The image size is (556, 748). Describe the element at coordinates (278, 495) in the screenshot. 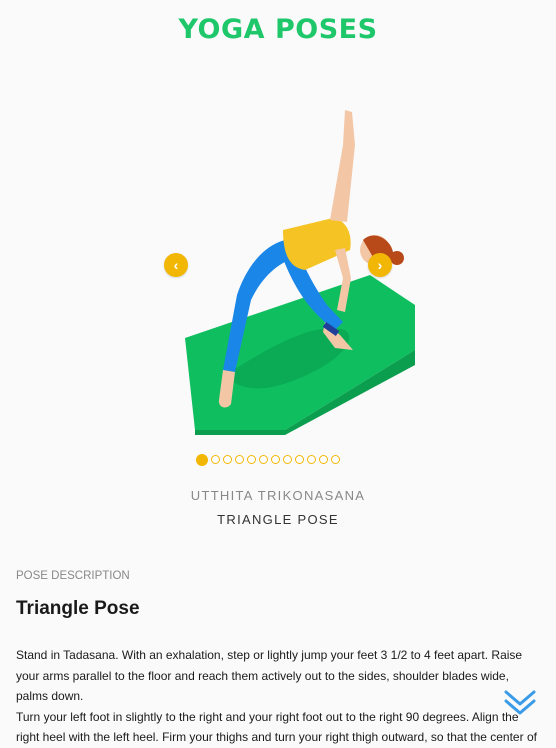

I see `pose-sanskrit-name: UTTHITA TRIKONASANA` at that location.